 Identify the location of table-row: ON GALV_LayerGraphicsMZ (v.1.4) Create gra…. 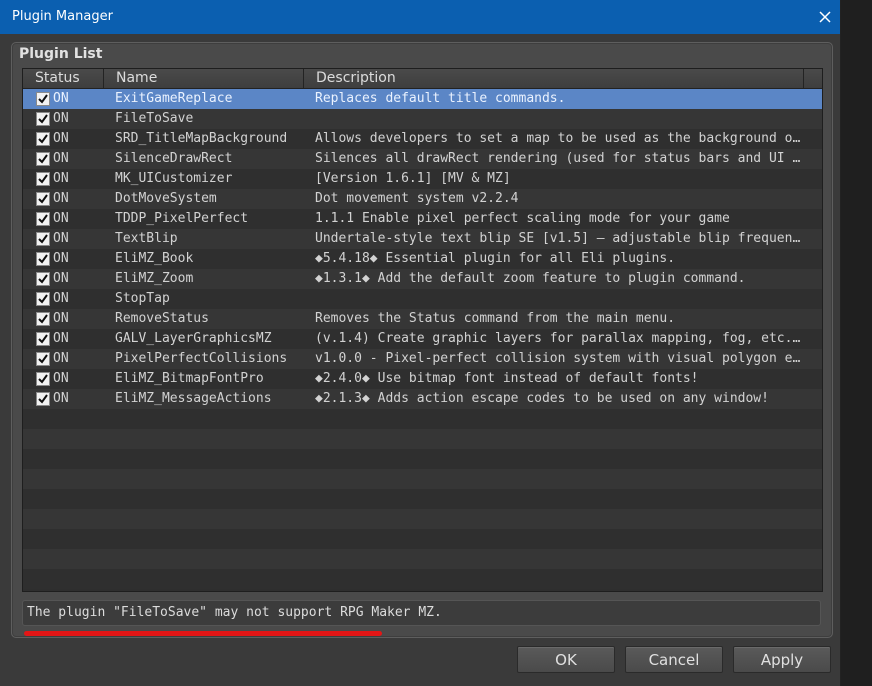
(422, 339).